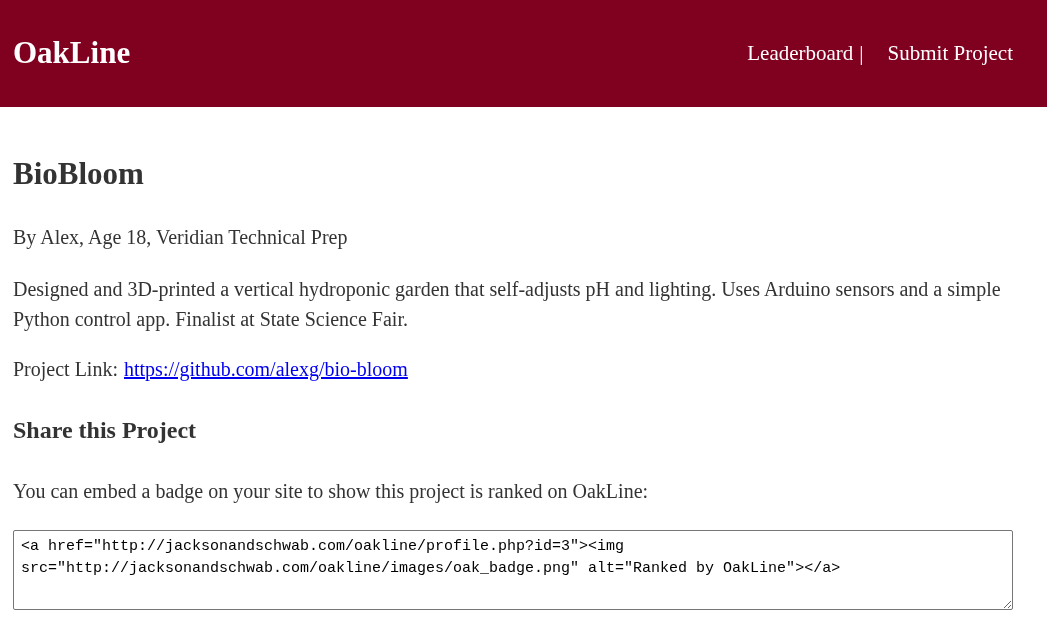 This screenshot has width=1047, height=642. Describe the element at coordinates (65, 369) in the screenshot. I see `link-label: Project Link:` at that location.